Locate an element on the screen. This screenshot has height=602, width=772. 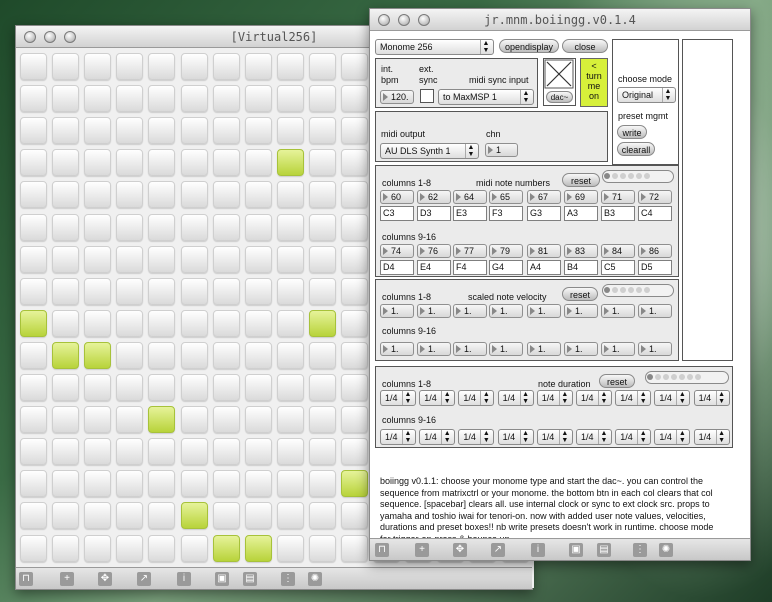
mode-menu: Original ▲ ▼ is located at coordinates (646, 95).